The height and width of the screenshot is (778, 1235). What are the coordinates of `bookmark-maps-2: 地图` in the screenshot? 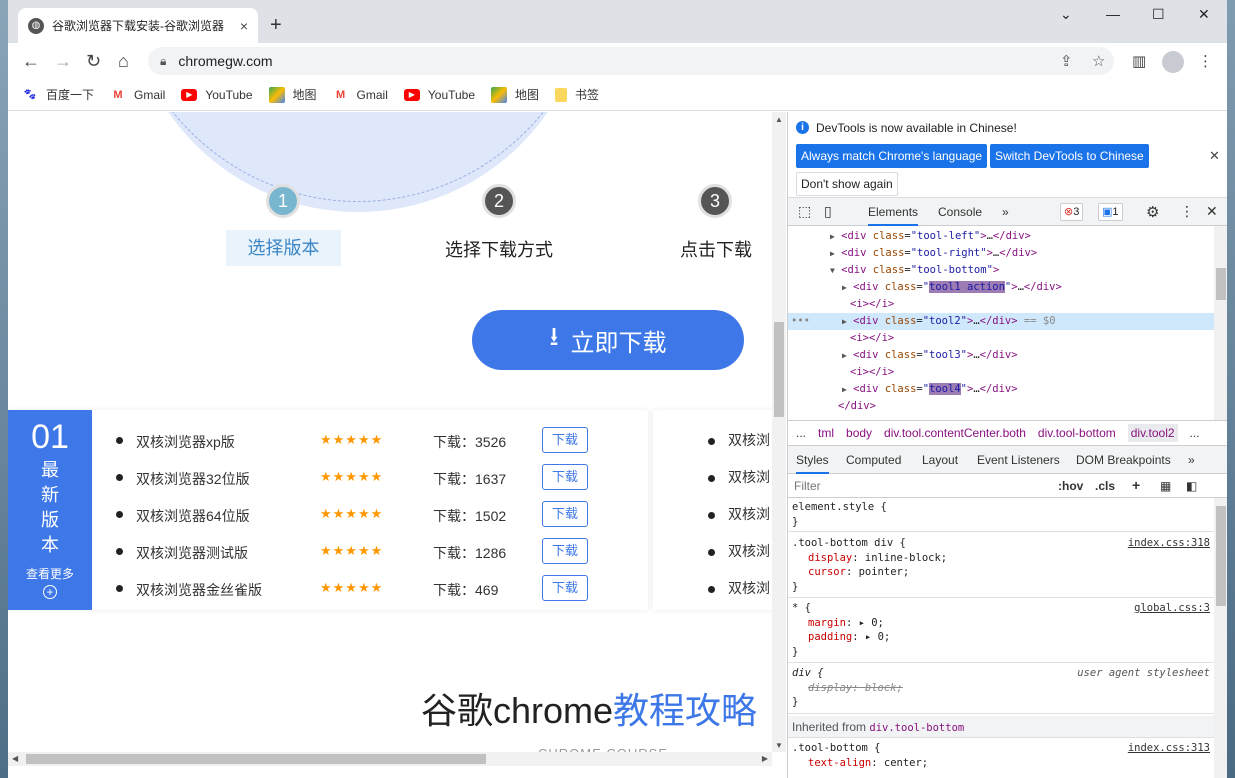 It's located at (515, 94).